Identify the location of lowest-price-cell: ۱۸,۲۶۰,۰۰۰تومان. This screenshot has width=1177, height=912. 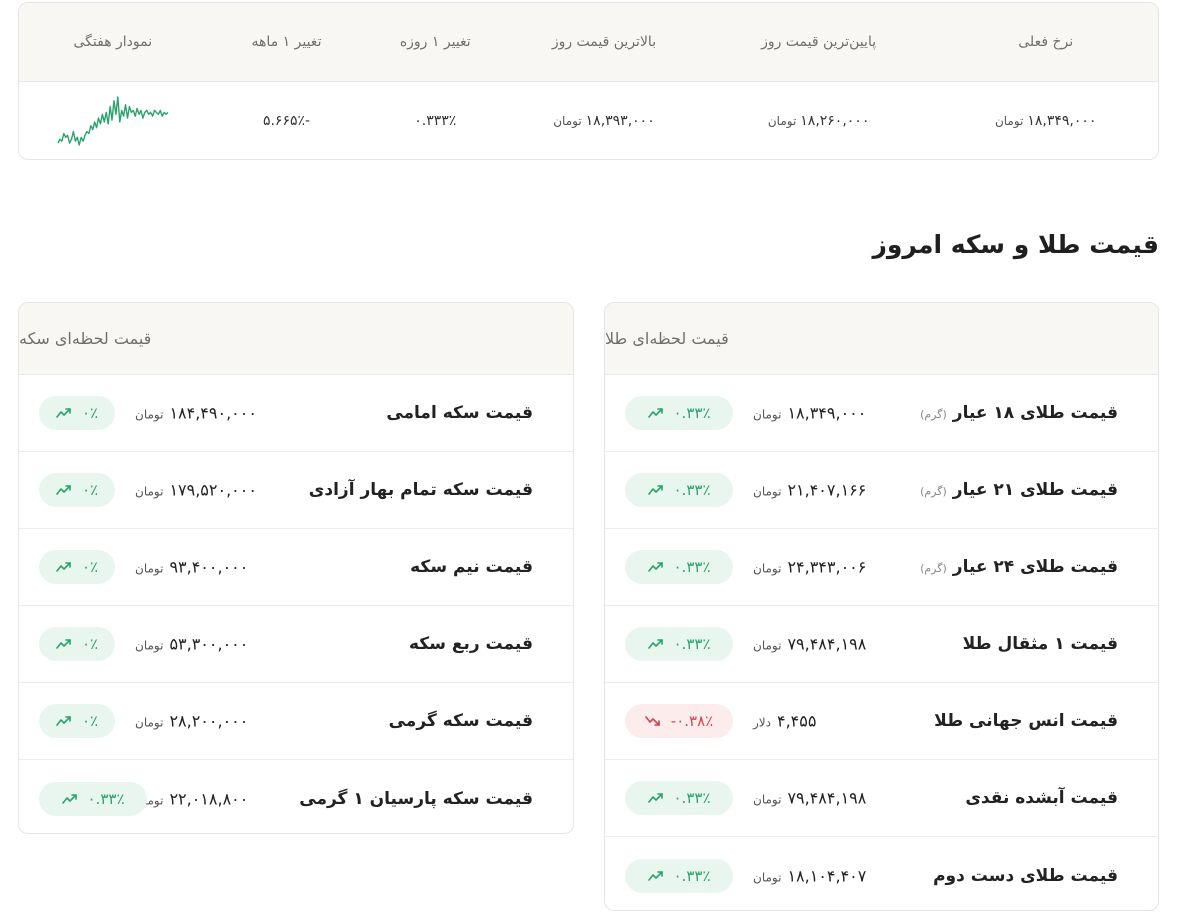
(819, 121).